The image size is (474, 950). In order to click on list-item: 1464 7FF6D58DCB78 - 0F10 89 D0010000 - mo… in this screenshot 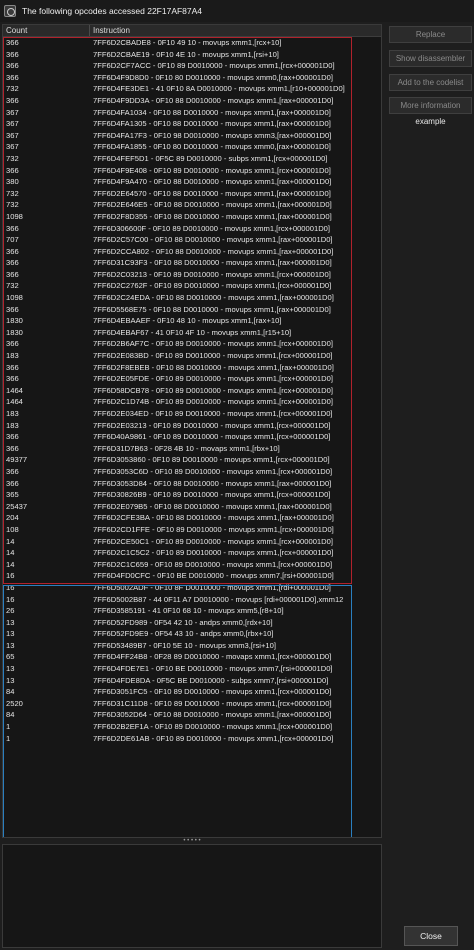, I will do `click(192, 391)`.